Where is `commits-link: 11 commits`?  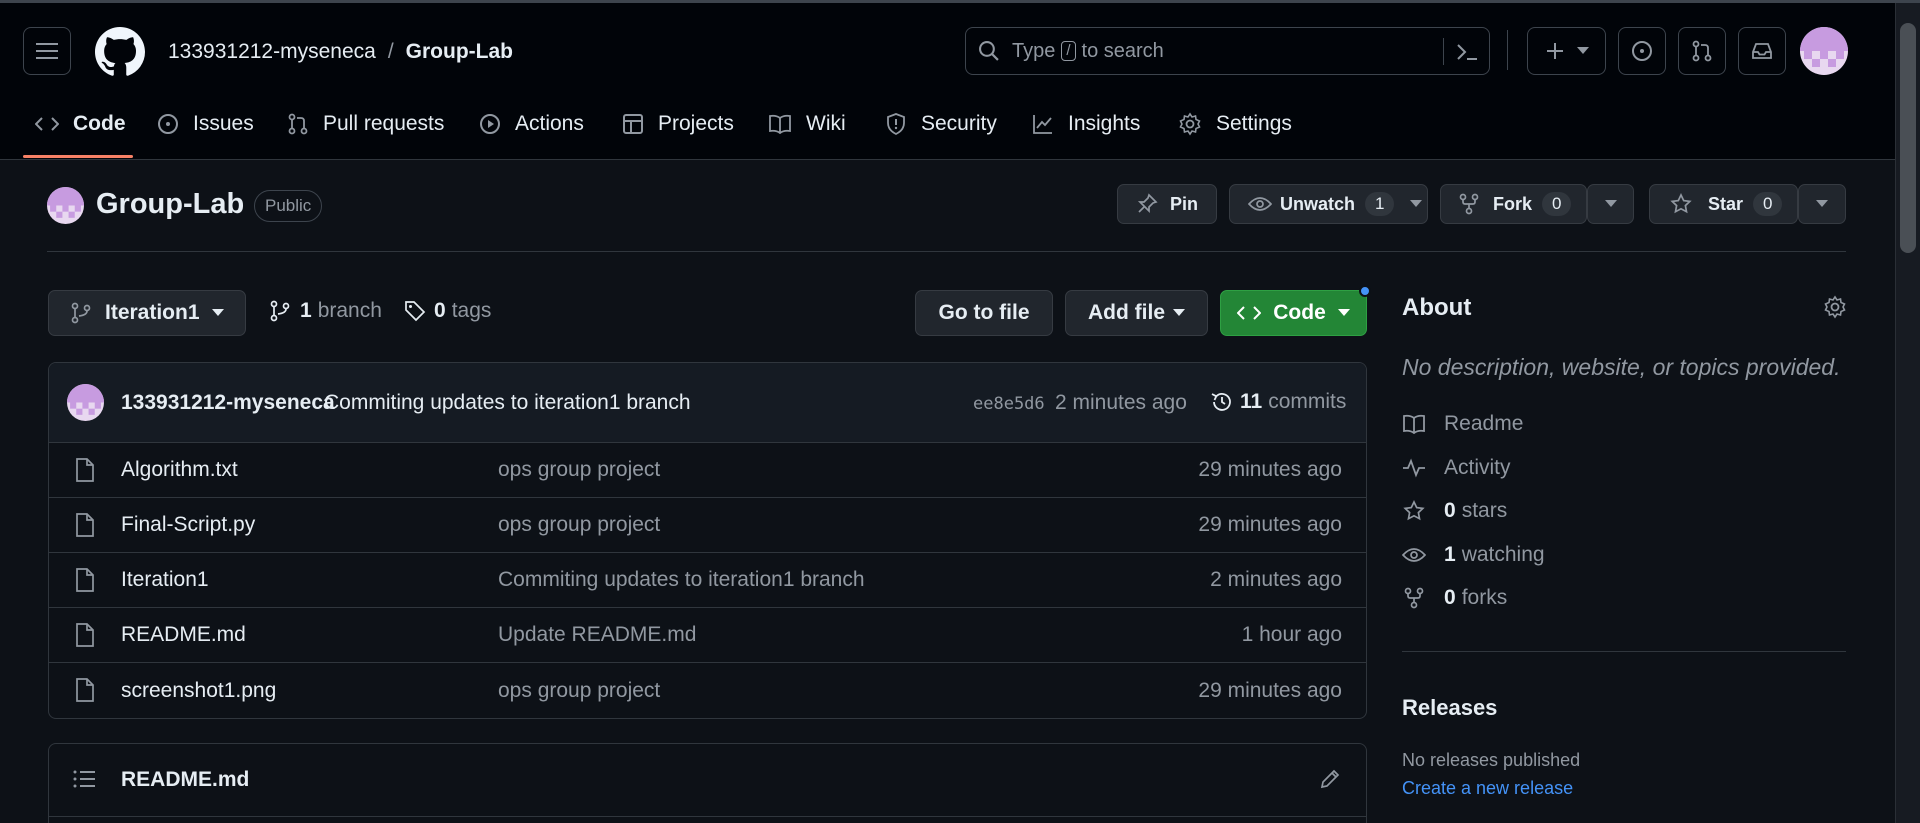 commits-link: 11 commits is located at coordinates (1278, 402).